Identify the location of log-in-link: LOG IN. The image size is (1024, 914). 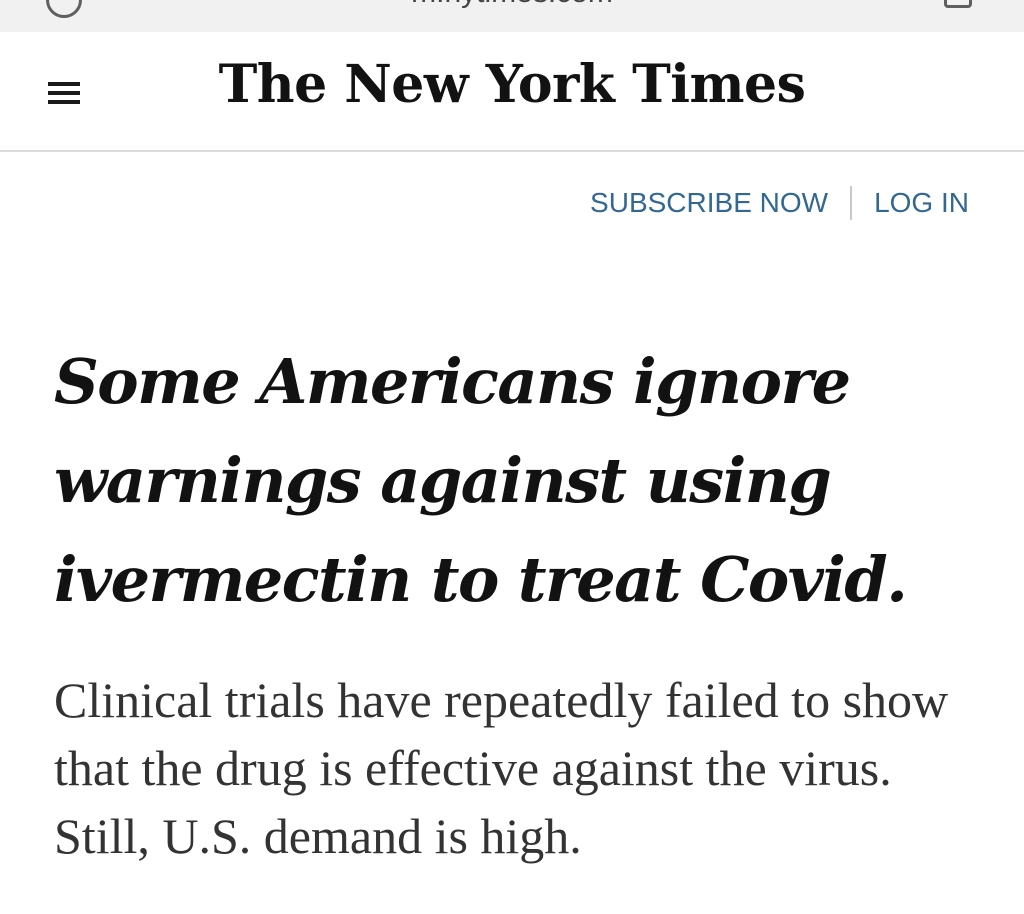
(921, 203).